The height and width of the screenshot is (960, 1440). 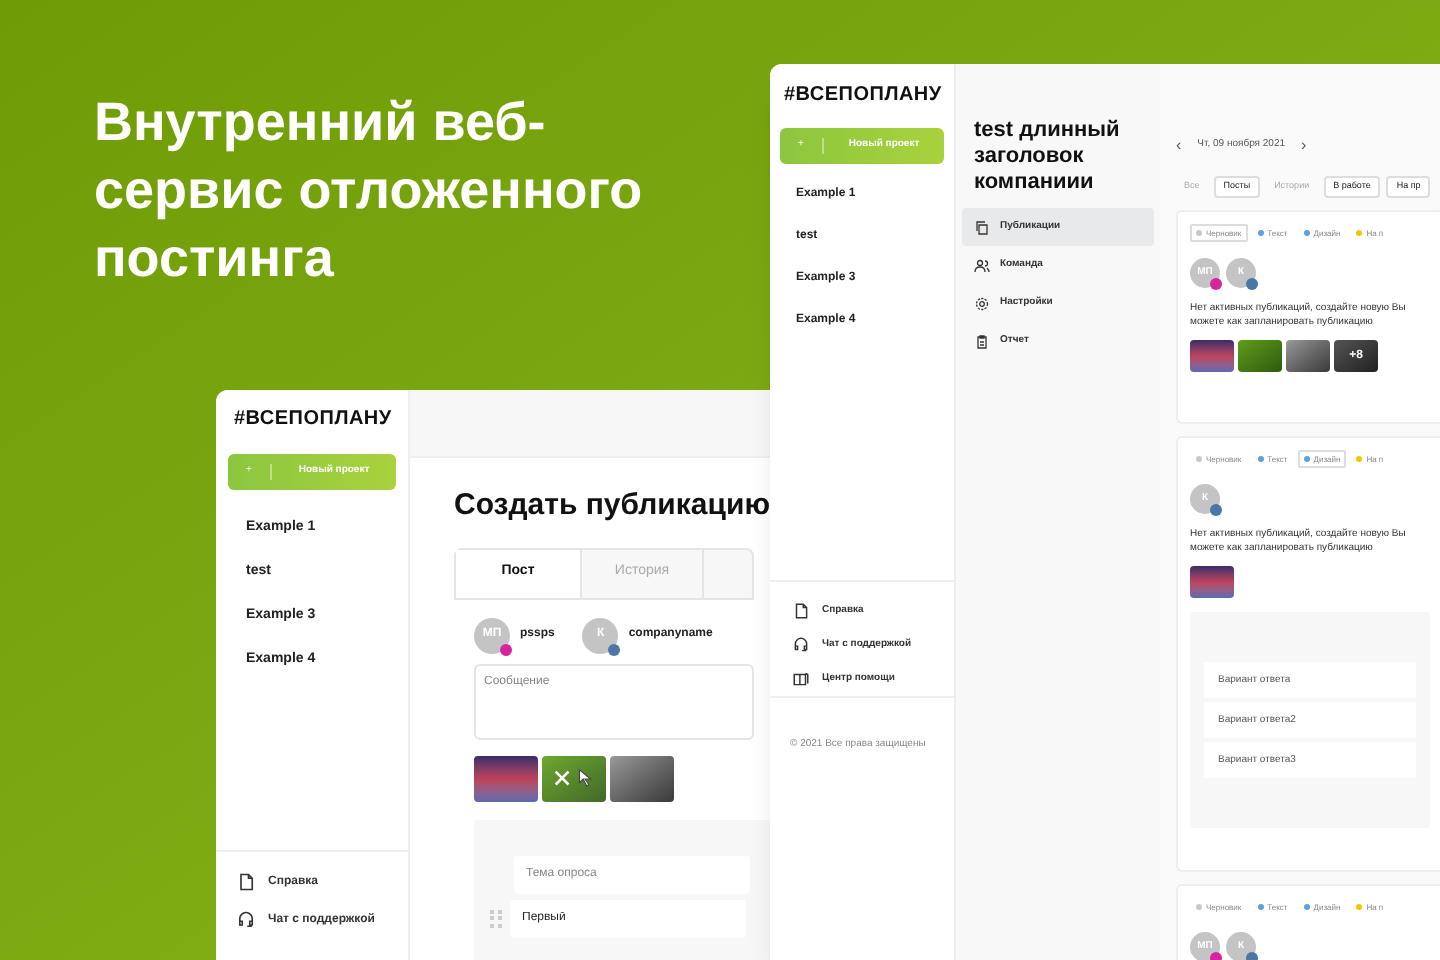 I want to click on settings-icon, so click(x=982, y=303).